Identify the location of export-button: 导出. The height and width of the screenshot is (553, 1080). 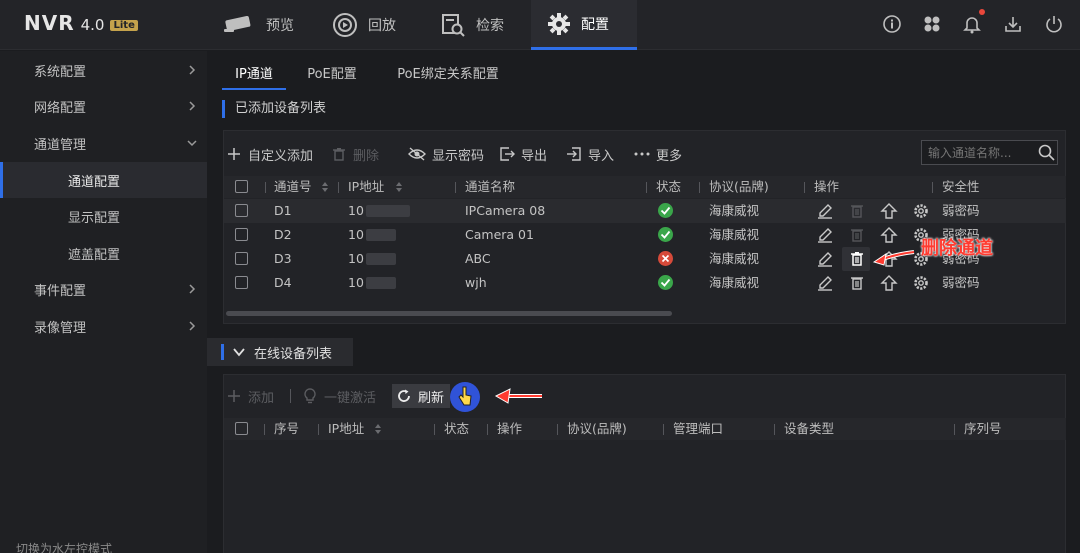
(523, 154).